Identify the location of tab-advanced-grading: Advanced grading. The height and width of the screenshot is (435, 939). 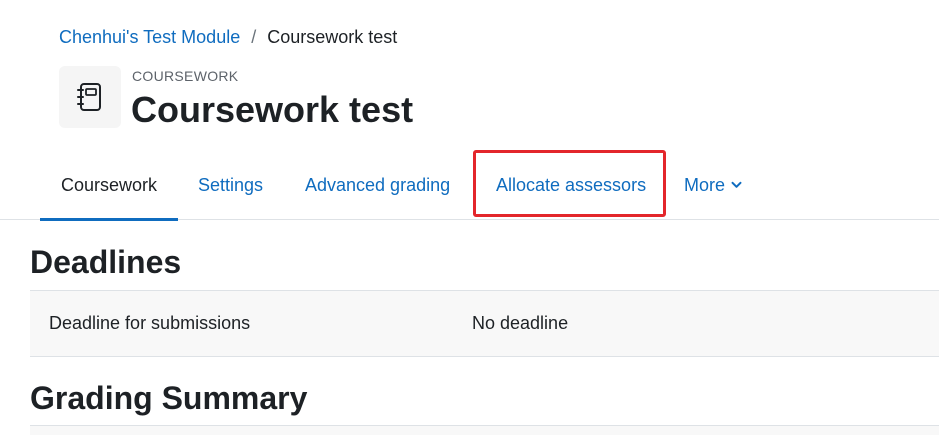
(377, 185).